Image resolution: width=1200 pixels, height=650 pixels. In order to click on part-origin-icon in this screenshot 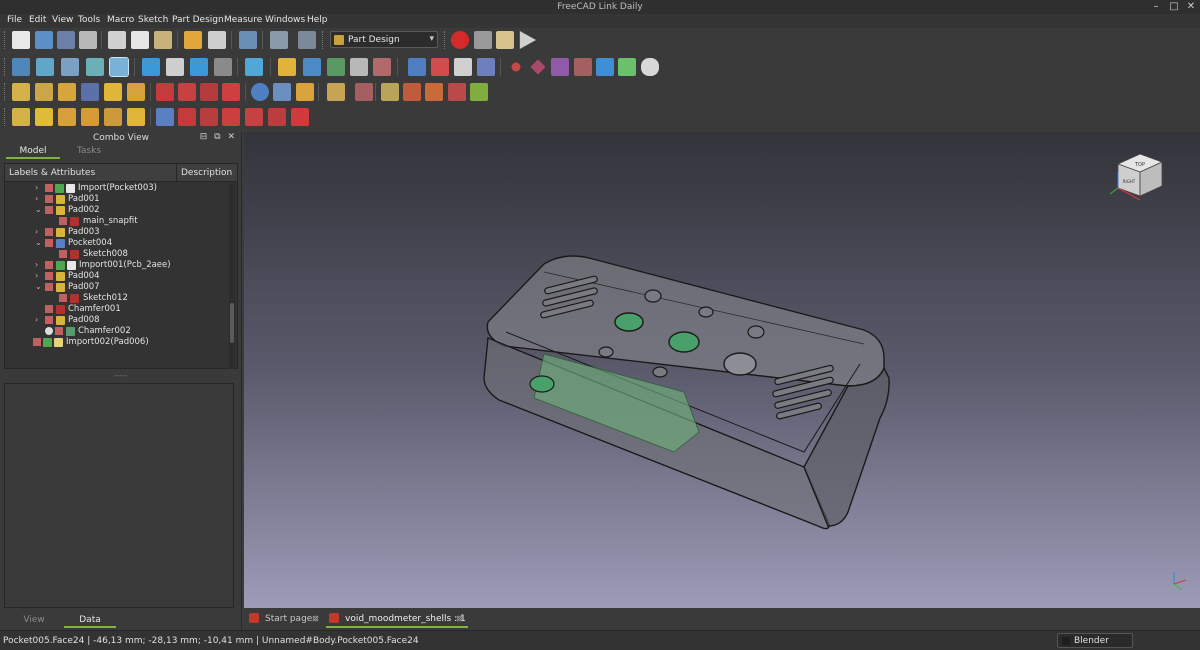, I will do `click(382, 67)`.